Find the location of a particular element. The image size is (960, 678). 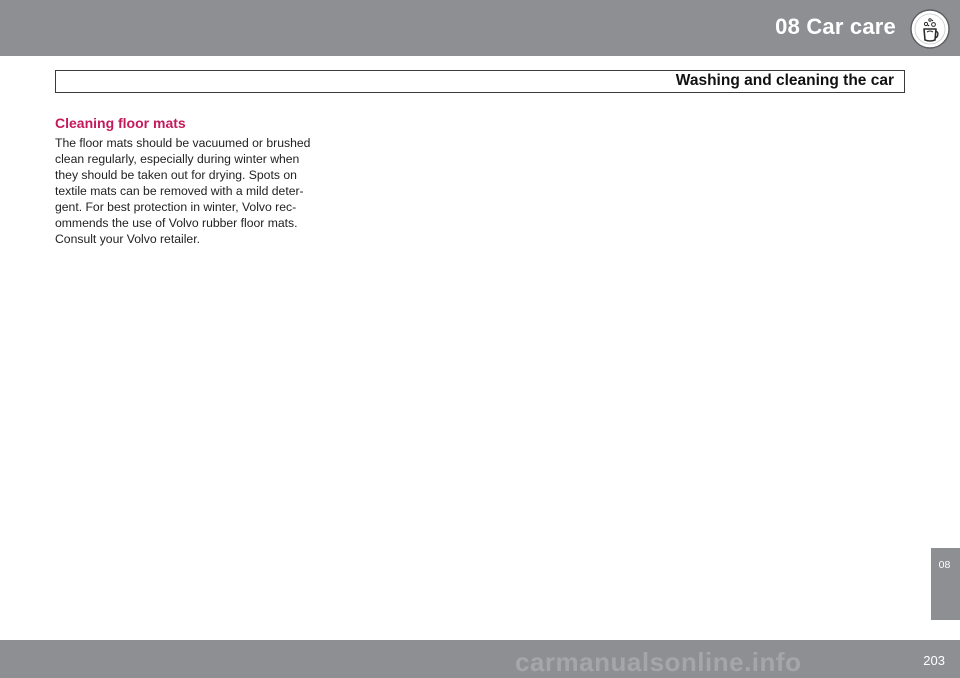

car-care-icon is located at coordinates (930, 29).